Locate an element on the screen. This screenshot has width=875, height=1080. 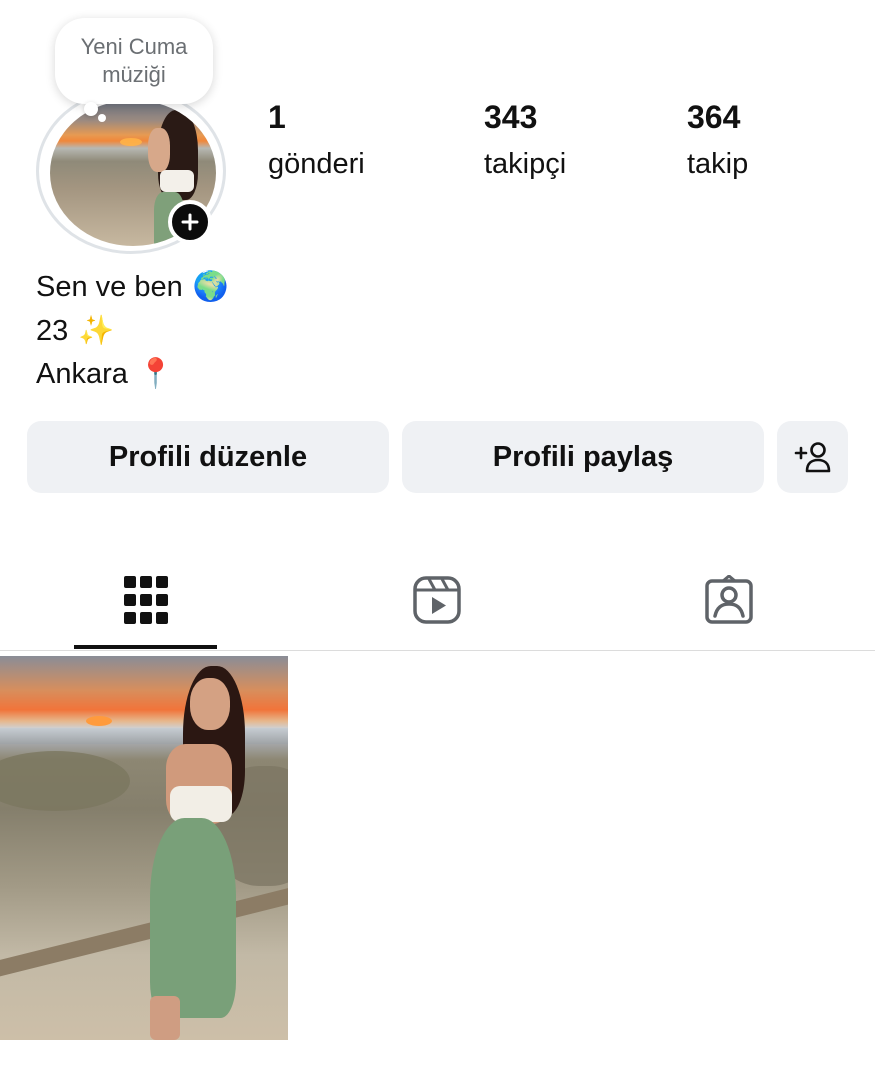
following-stat: 364 takip is located at coordinates (717, 140).